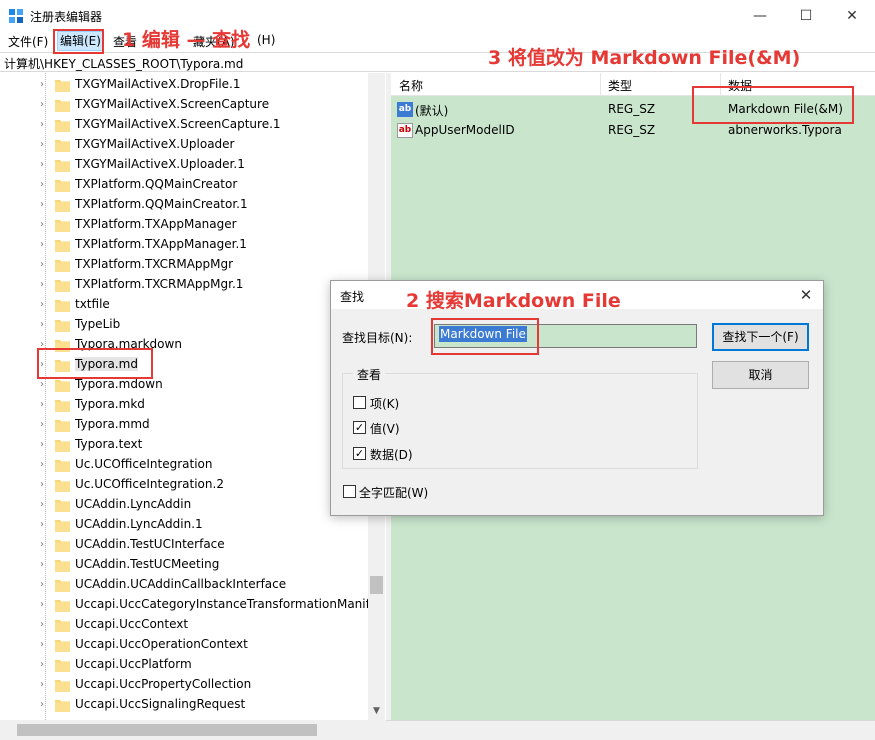 The image size is (875, 740). Describe the element at coordinates (184, 205) in the screenshot. I see `tree-item: › TXPlatform.QQMainCreator.1` at that location.